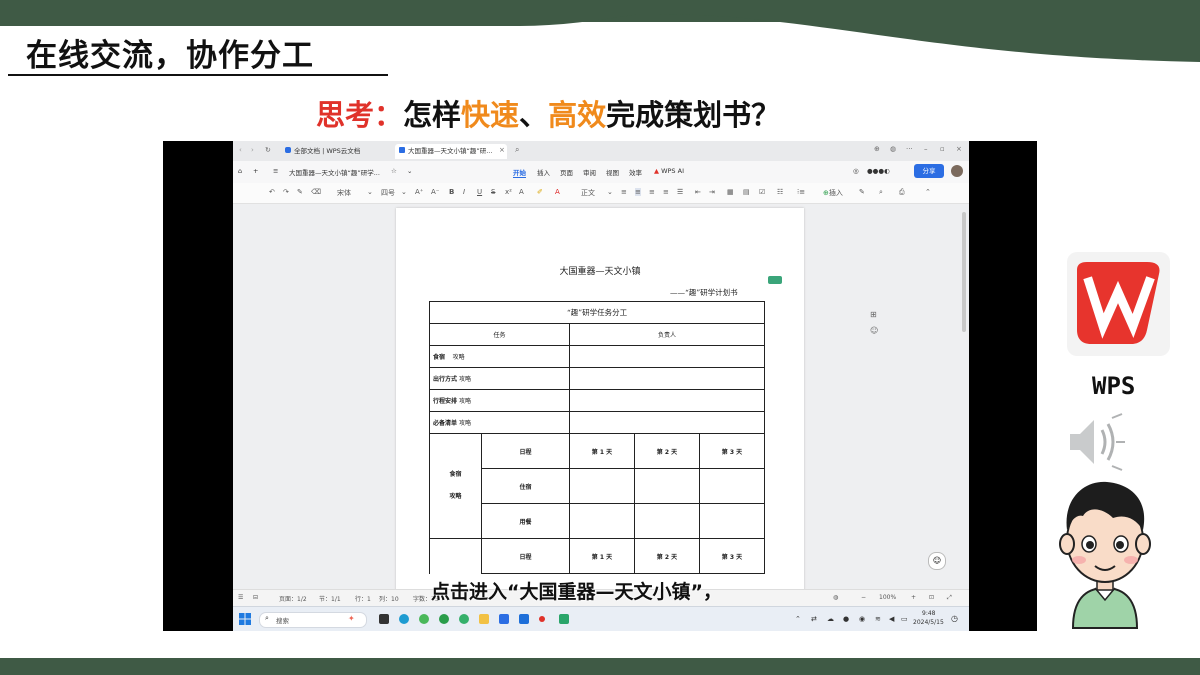 The image size is (1200, 675). I want to click on browser-icon, so click(464, 619).